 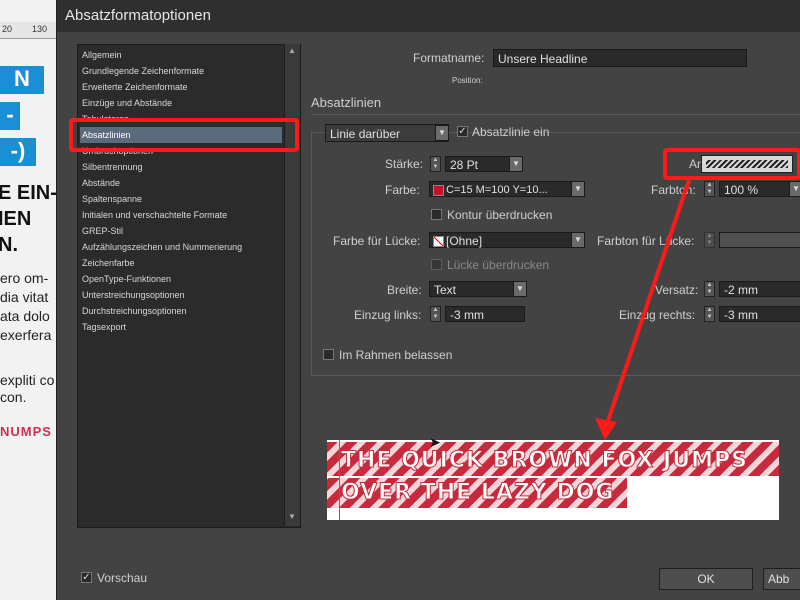 I want to click on checkbox-icon: ✓, so click(x=86, y=577).